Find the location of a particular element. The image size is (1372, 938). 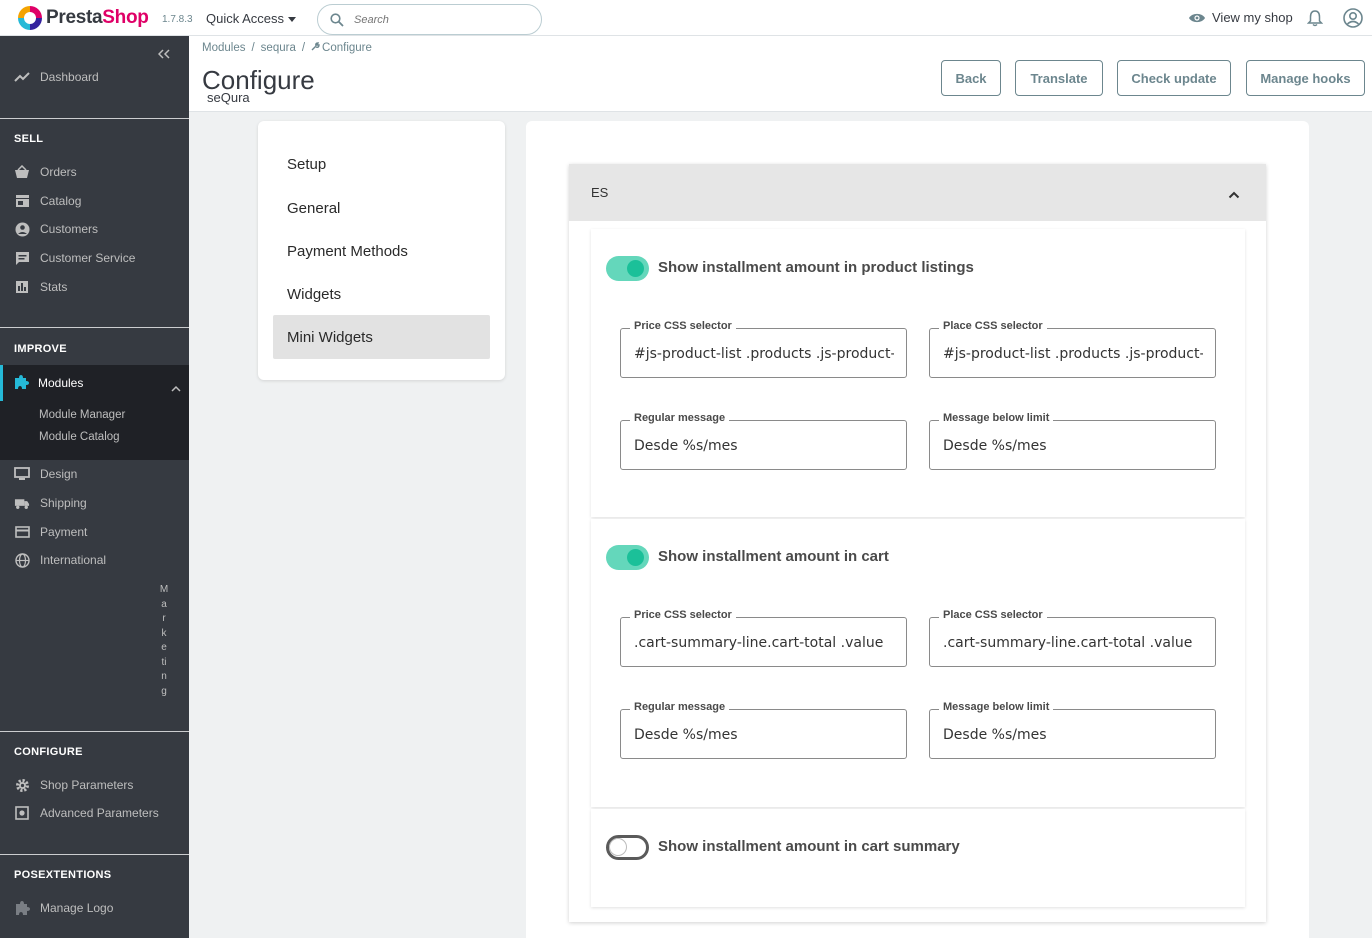

view-my-shop-link: View my shop is located at coordinates (1240, 17).